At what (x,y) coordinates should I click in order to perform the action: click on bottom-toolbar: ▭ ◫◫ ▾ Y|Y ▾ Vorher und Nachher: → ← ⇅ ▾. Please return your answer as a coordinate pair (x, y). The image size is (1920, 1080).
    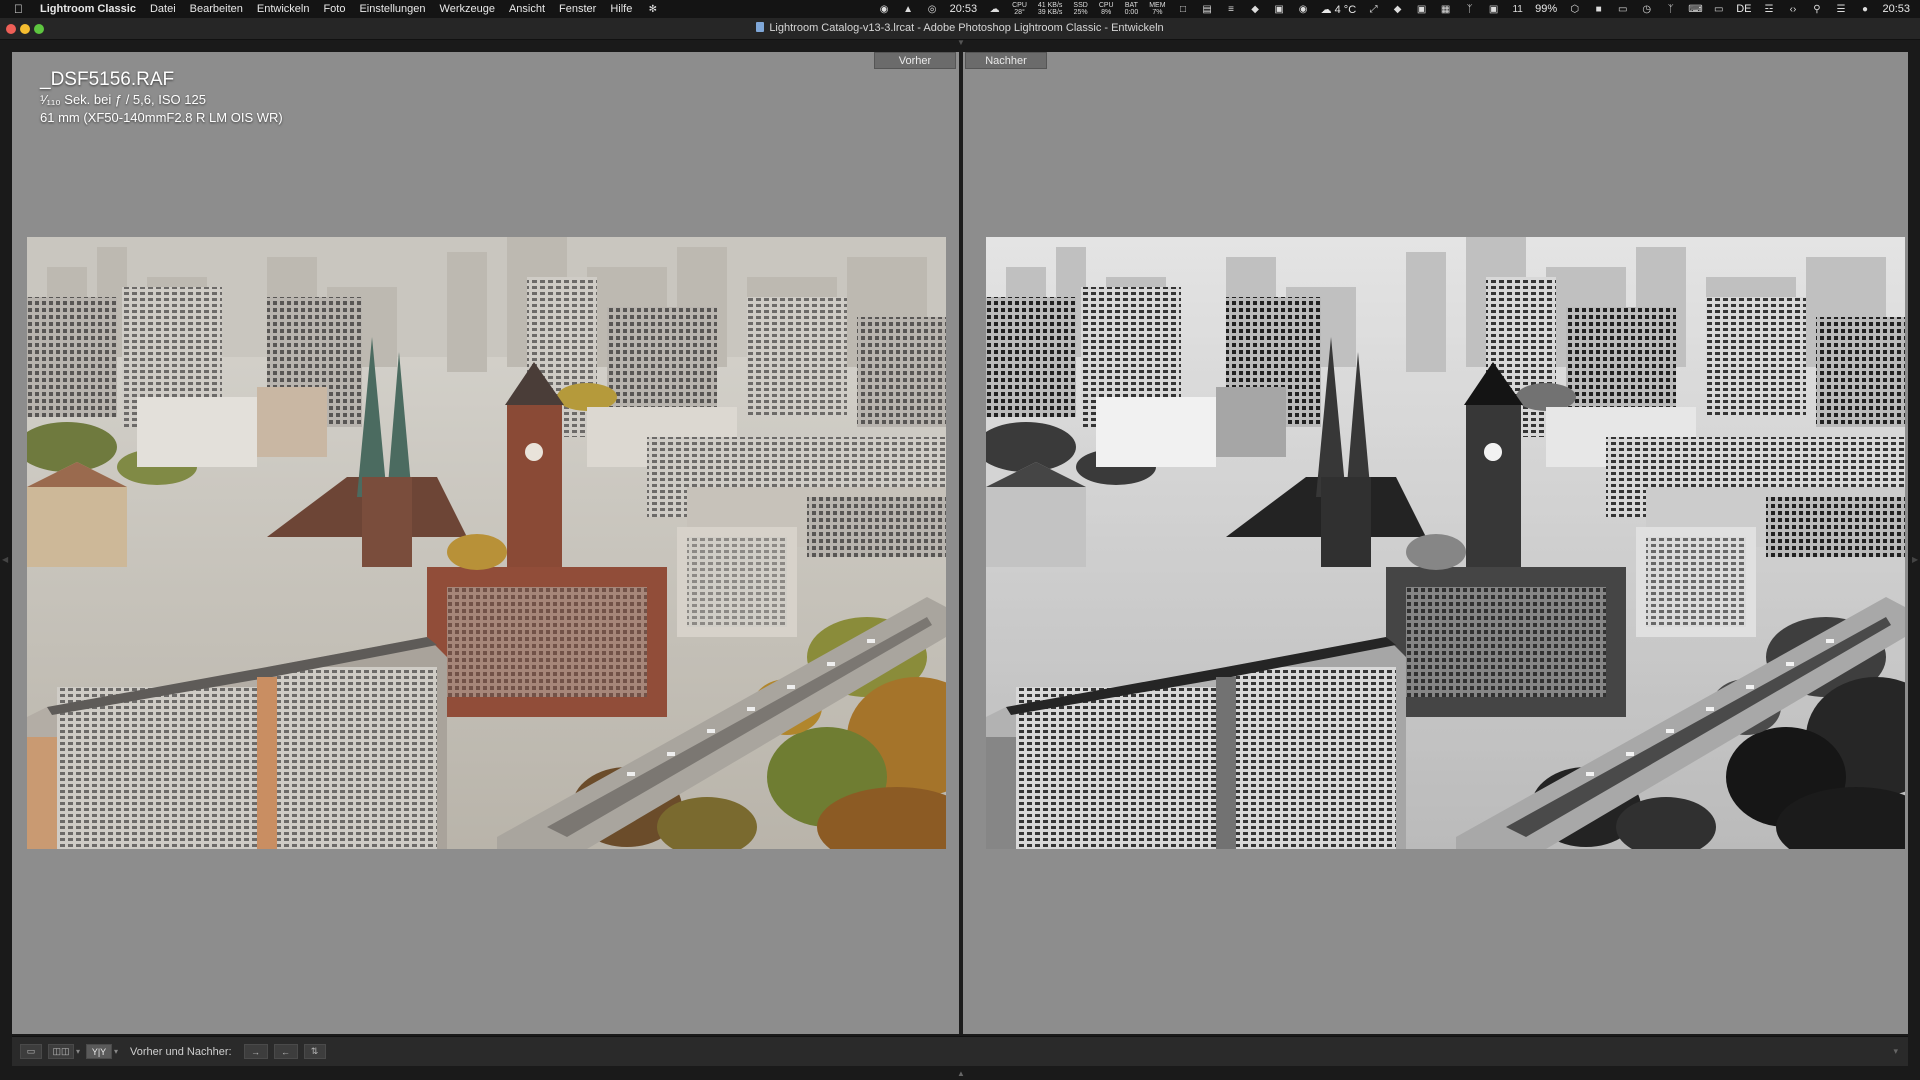
    Looking at the image, I should click on (960, 1051).